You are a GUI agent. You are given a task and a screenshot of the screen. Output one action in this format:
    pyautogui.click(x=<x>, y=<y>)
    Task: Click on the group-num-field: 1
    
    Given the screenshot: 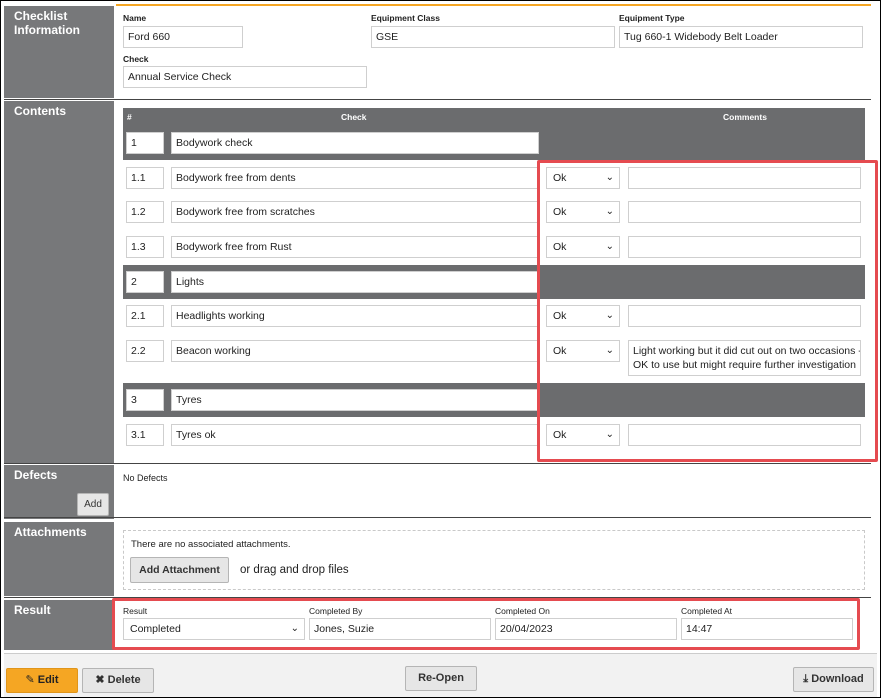 What is the action you would take?
    pyautogui.click(x=145, y=143)
    